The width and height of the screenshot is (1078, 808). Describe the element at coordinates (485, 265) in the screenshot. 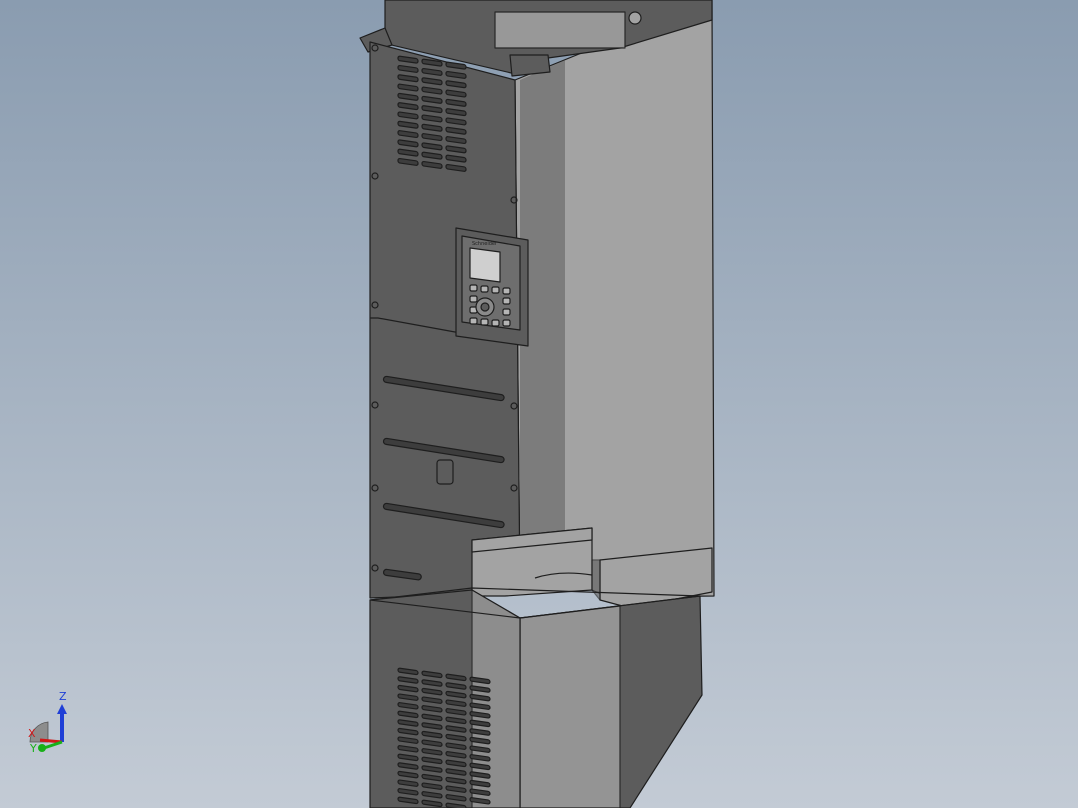

I see `keypad-screen` at that location.